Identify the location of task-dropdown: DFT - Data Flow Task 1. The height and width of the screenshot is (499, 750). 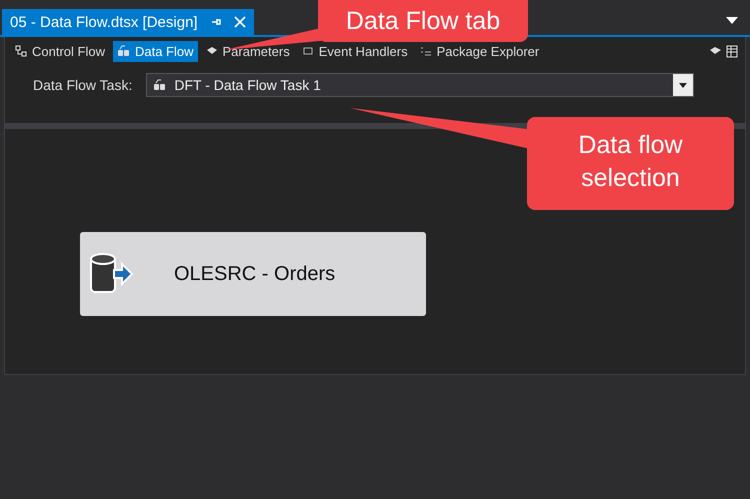
(420, 85).